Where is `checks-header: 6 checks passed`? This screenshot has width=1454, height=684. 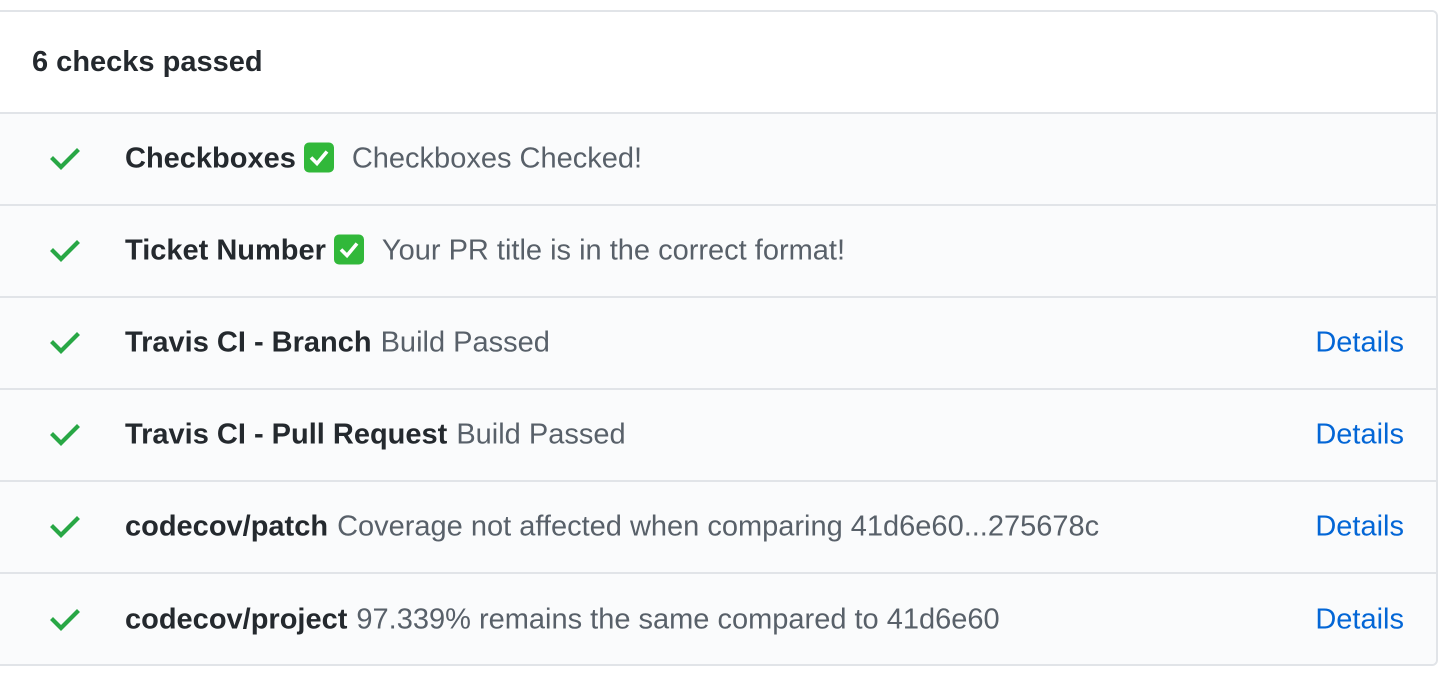
checks-header: 6 checks passed is located at coordinates (718, 63).